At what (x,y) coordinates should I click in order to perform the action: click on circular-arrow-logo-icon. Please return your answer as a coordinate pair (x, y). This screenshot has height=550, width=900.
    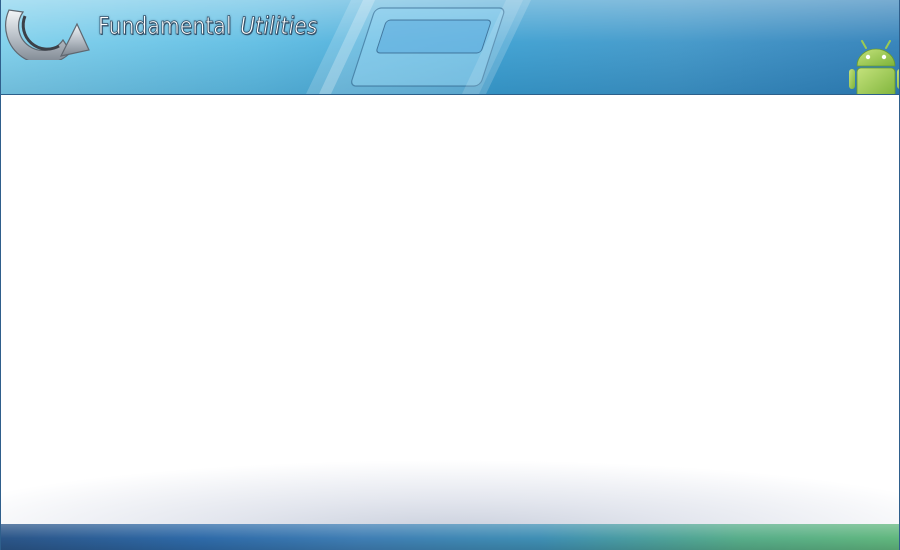
    Looking at the image, I should click on (49, 32).